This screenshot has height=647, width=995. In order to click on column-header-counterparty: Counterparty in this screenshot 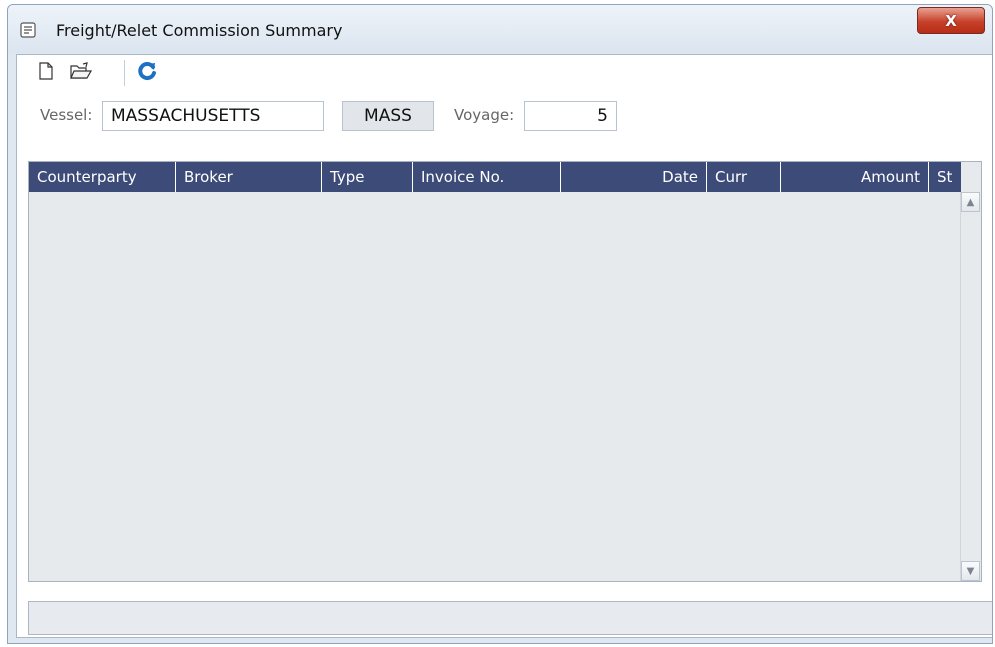, I will do `click(102, 177)`.